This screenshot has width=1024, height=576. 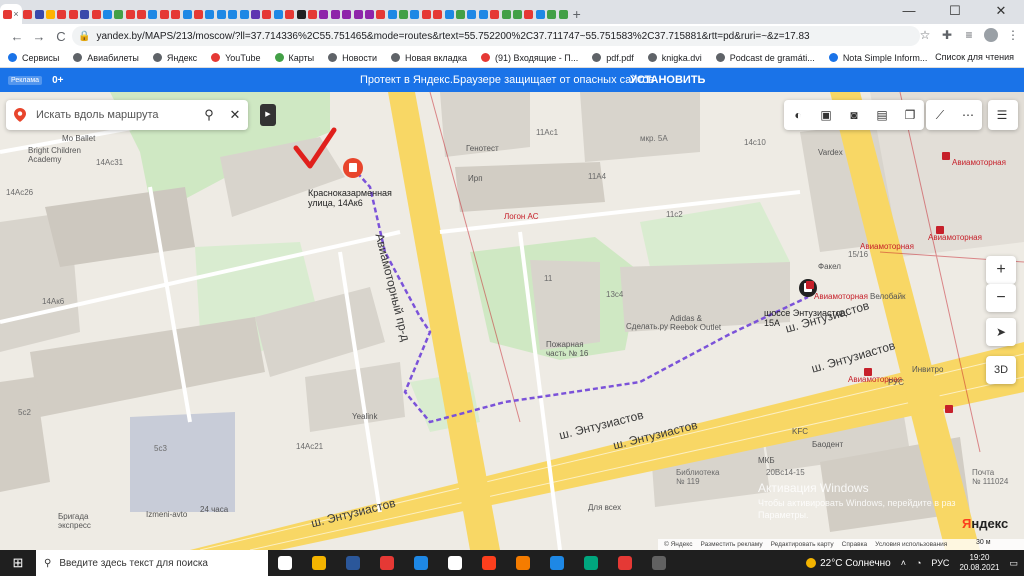 I want to click on zoom-in-button: +, so click(x=1001, y=270).